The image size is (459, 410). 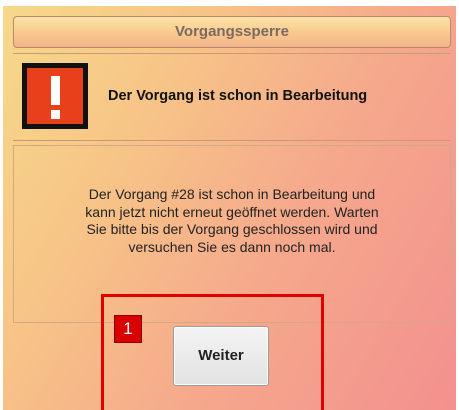 What do you see at coordinates (55, 96) in the screenshot?
I see `exclamation-warning-icon` at bounding box center [55, 96].